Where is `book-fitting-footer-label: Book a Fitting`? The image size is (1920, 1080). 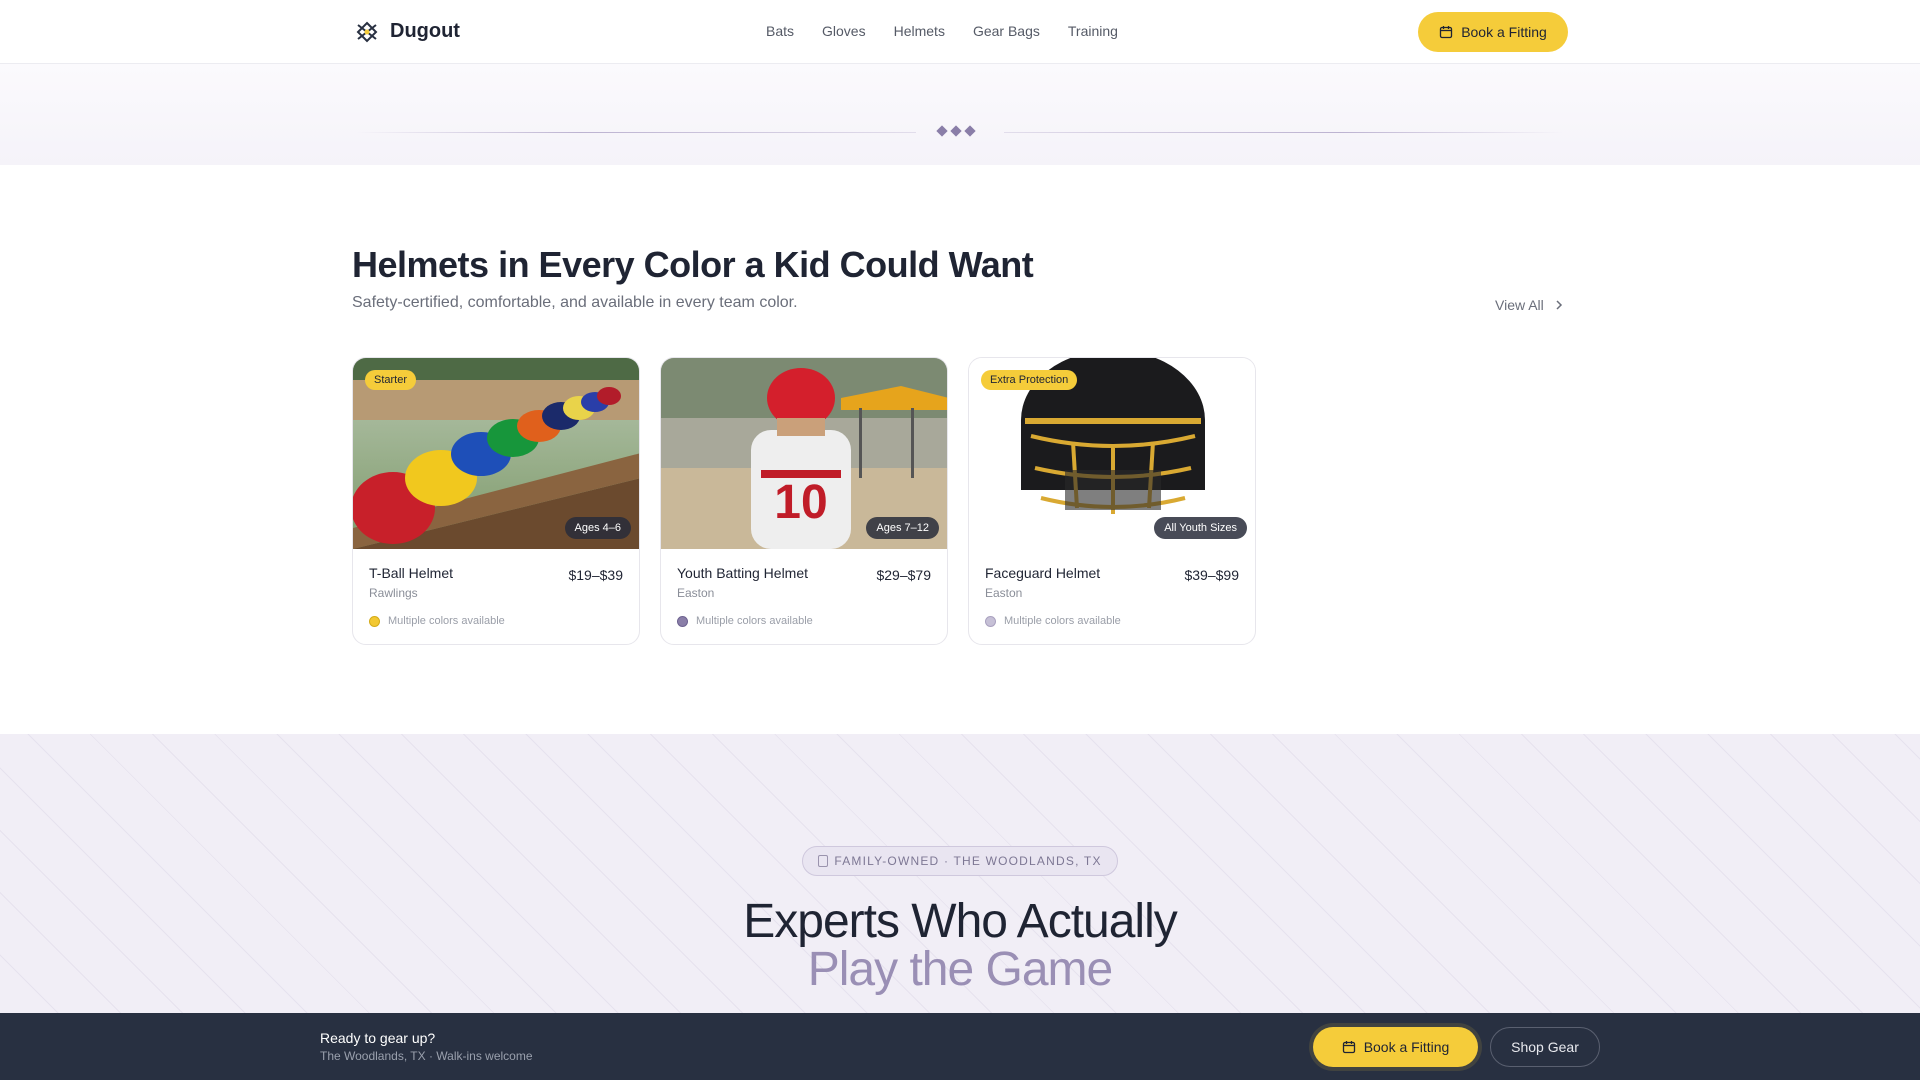
book-fitting-footer-label: Book a Fitting is located at coordinates (1406, 1047).